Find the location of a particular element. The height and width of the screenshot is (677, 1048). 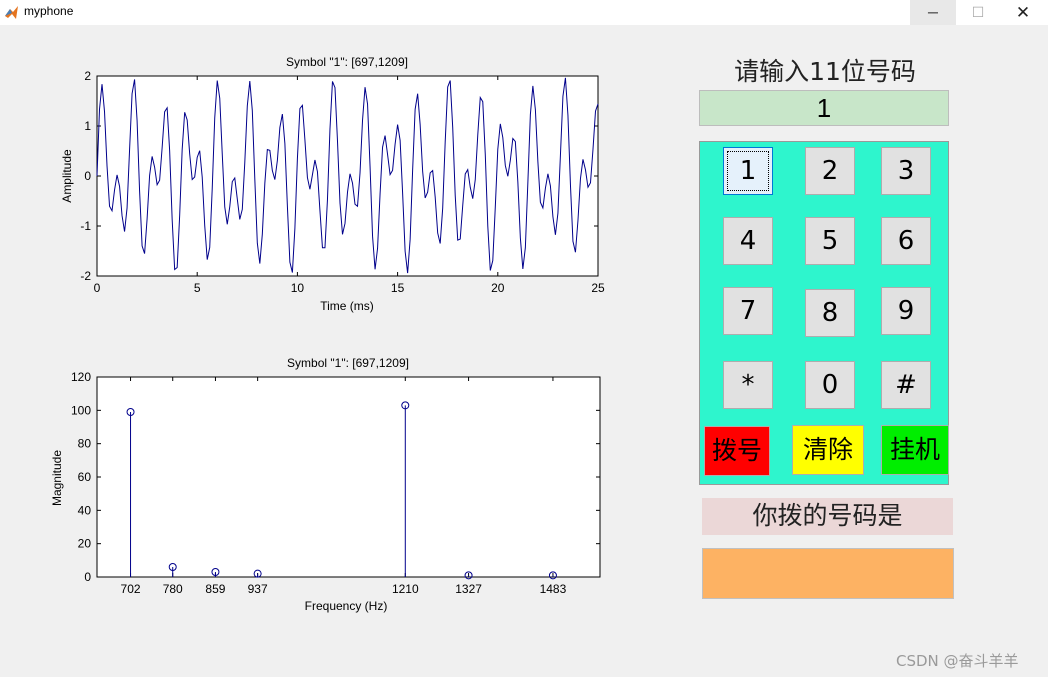

time-xtick-label: 0 is located at coordinates (97, 288).